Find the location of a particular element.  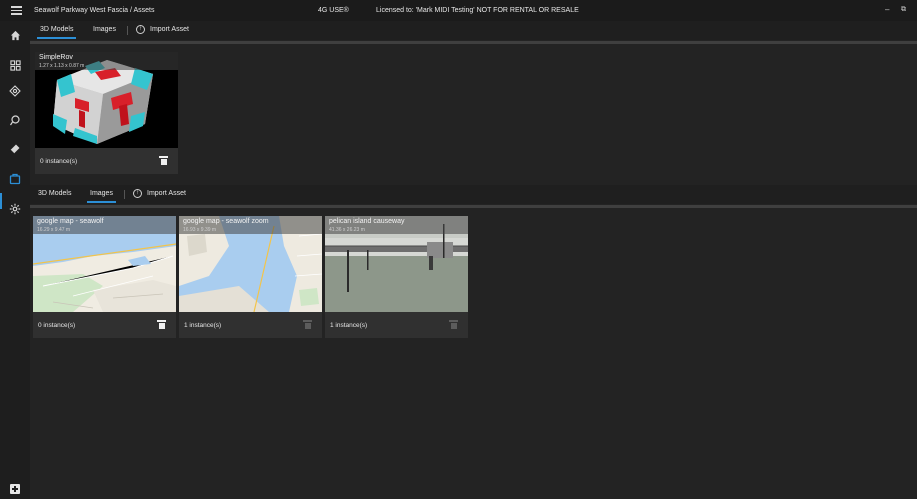

minimize-button: – is located at coordinates (887, 9).